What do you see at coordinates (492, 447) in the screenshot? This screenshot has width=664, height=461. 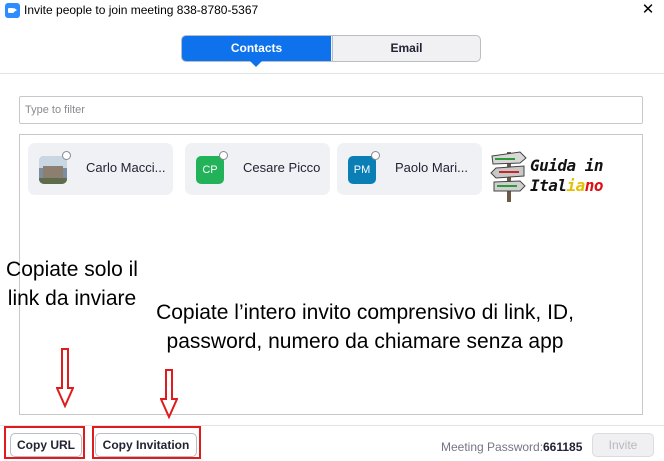 I see `meeting-password-label: Meeting Password:` at bounding box center [492, 447].